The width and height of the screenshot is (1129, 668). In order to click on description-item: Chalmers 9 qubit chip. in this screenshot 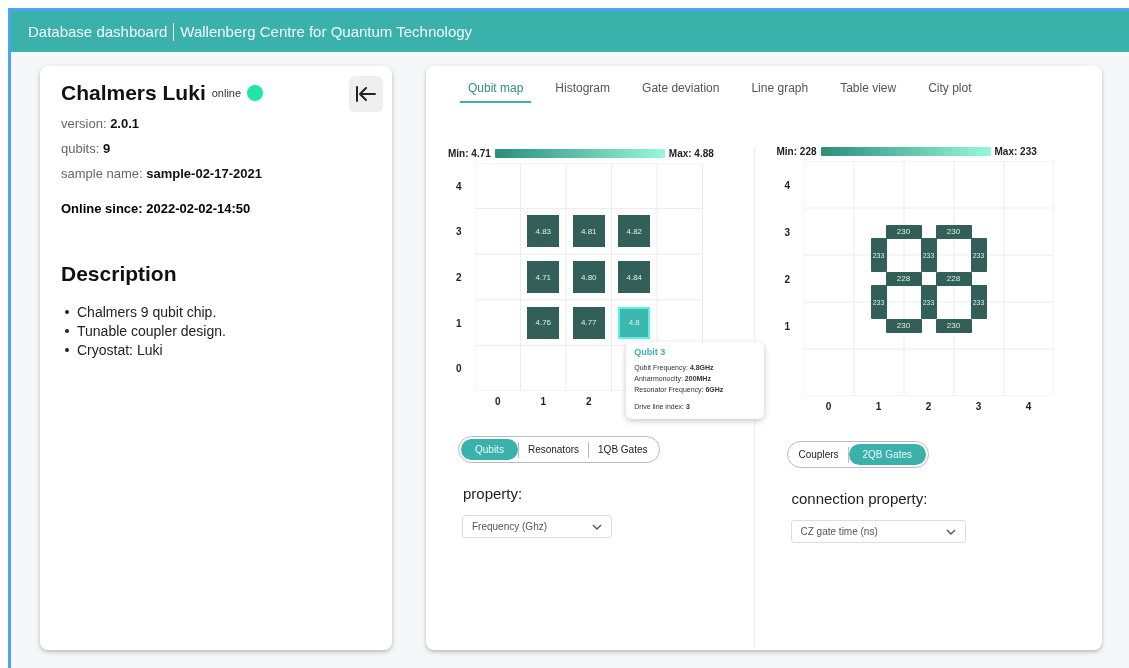, I will do `click(147, 312)`.